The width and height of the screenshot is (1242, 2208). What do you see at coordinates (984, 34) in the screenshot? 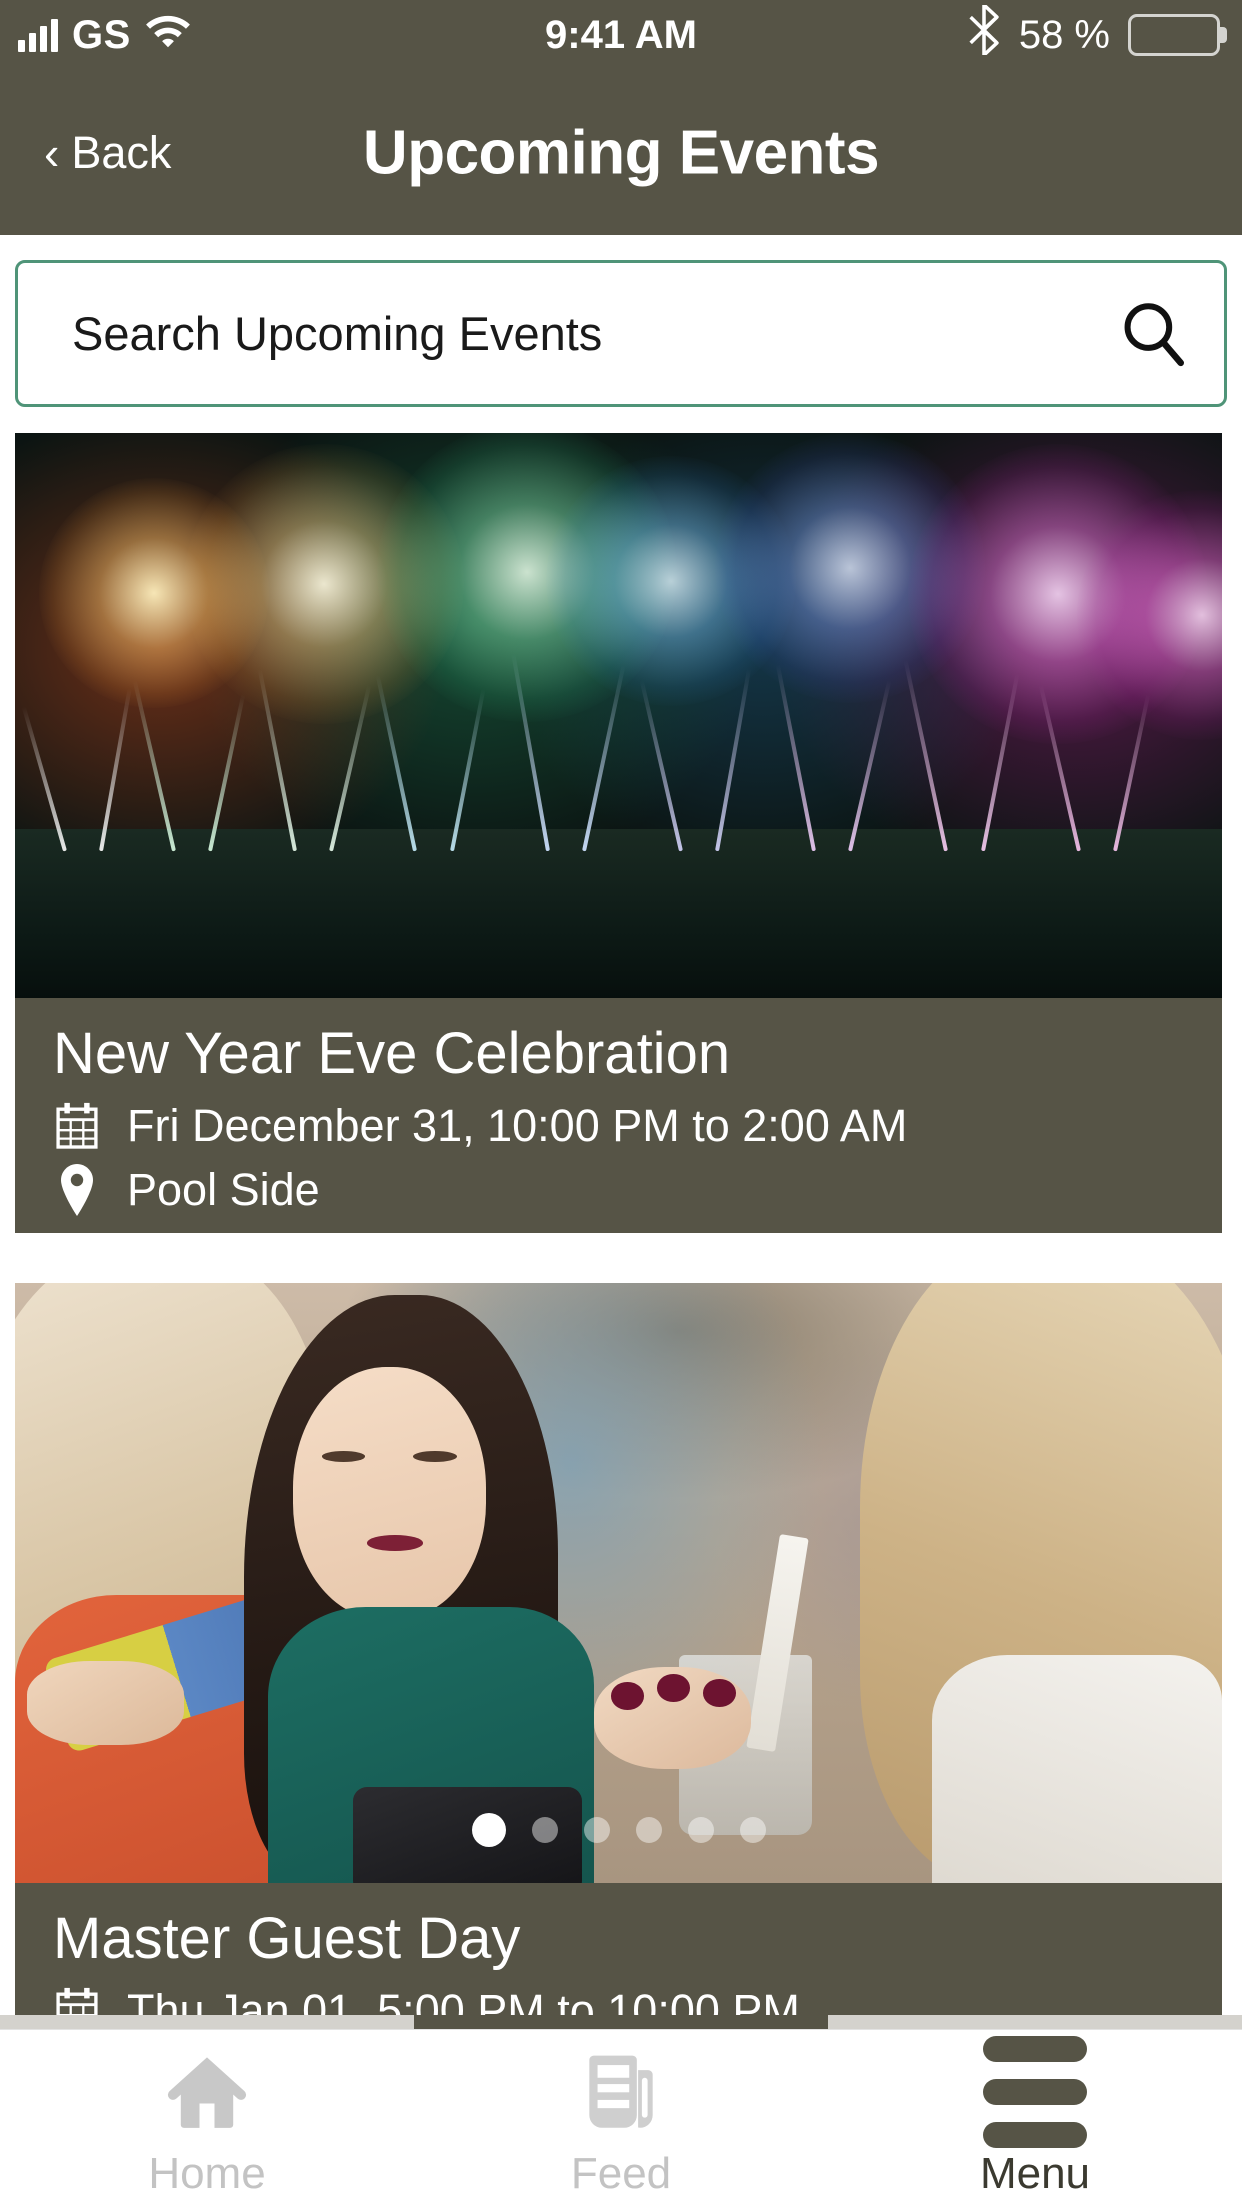
I see `bluetooth-icon` at bounding box center [984, 34].